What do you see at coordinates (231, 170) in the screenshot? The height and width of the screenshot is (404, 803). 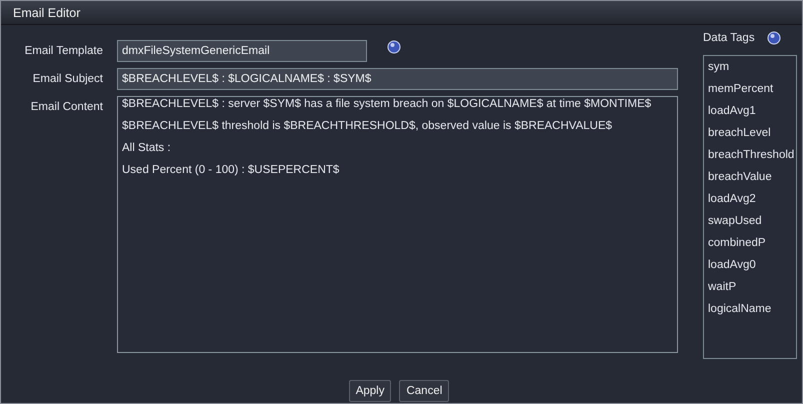 I see `content-line: Used Percent (0 - 100) : $USEPERCENT$` at bounding box center [231, 170].